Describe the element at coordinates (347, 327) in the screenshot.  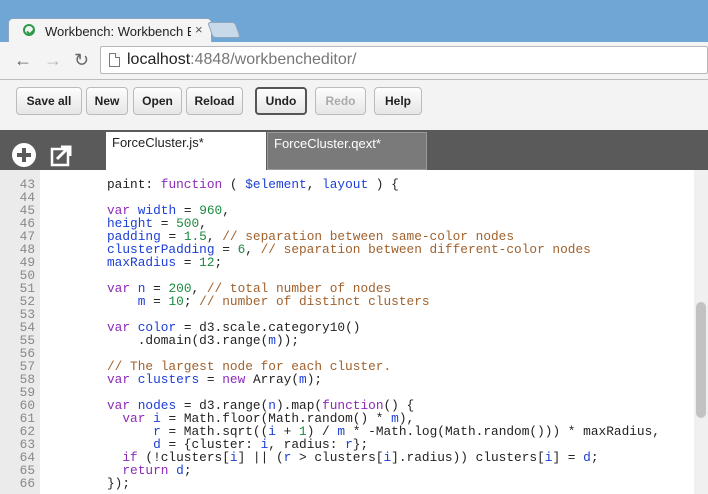
I see `code-line: 54 var color = d3.scale.category10()` at that location.